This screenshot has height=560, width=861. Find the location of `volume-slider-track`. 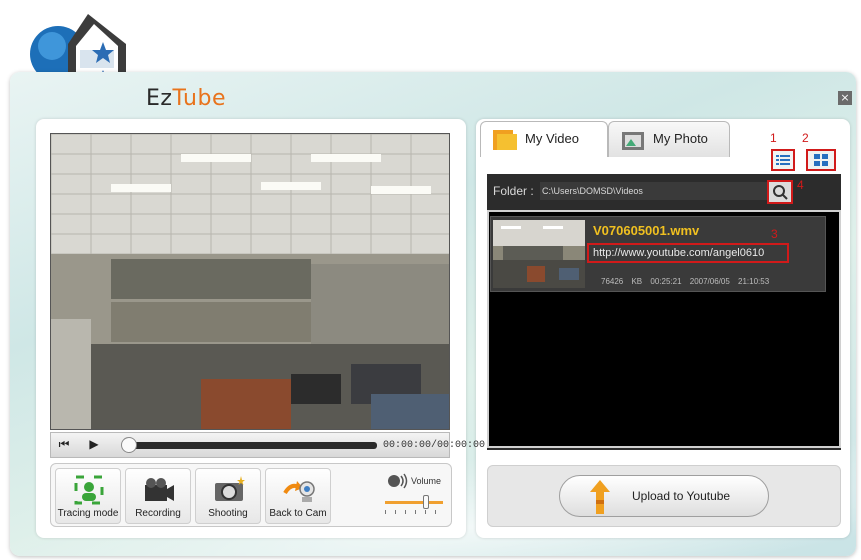

volume-slider-track is located at coordinates (414, 502).